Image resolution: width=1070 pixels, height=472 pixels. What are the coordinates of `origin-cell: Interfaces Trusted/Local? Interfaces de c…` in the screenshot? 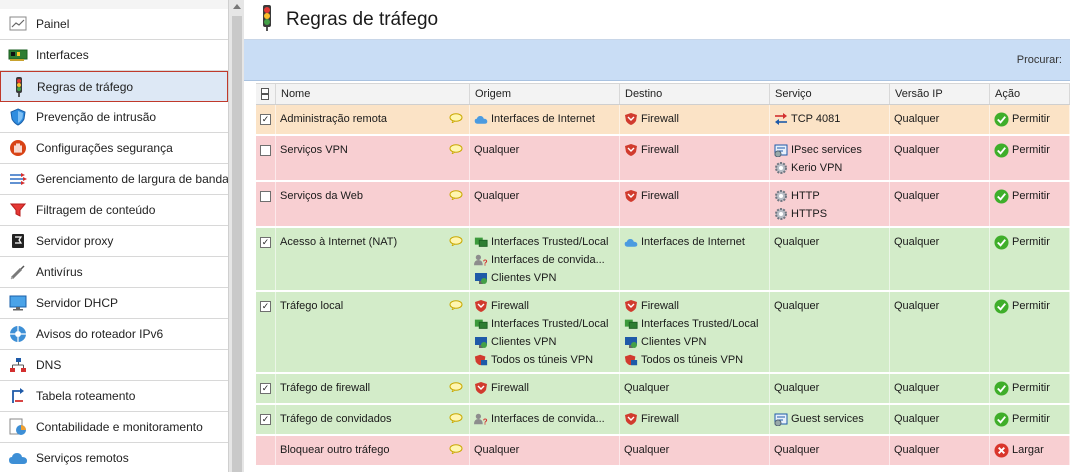 It's located at (545, 259).